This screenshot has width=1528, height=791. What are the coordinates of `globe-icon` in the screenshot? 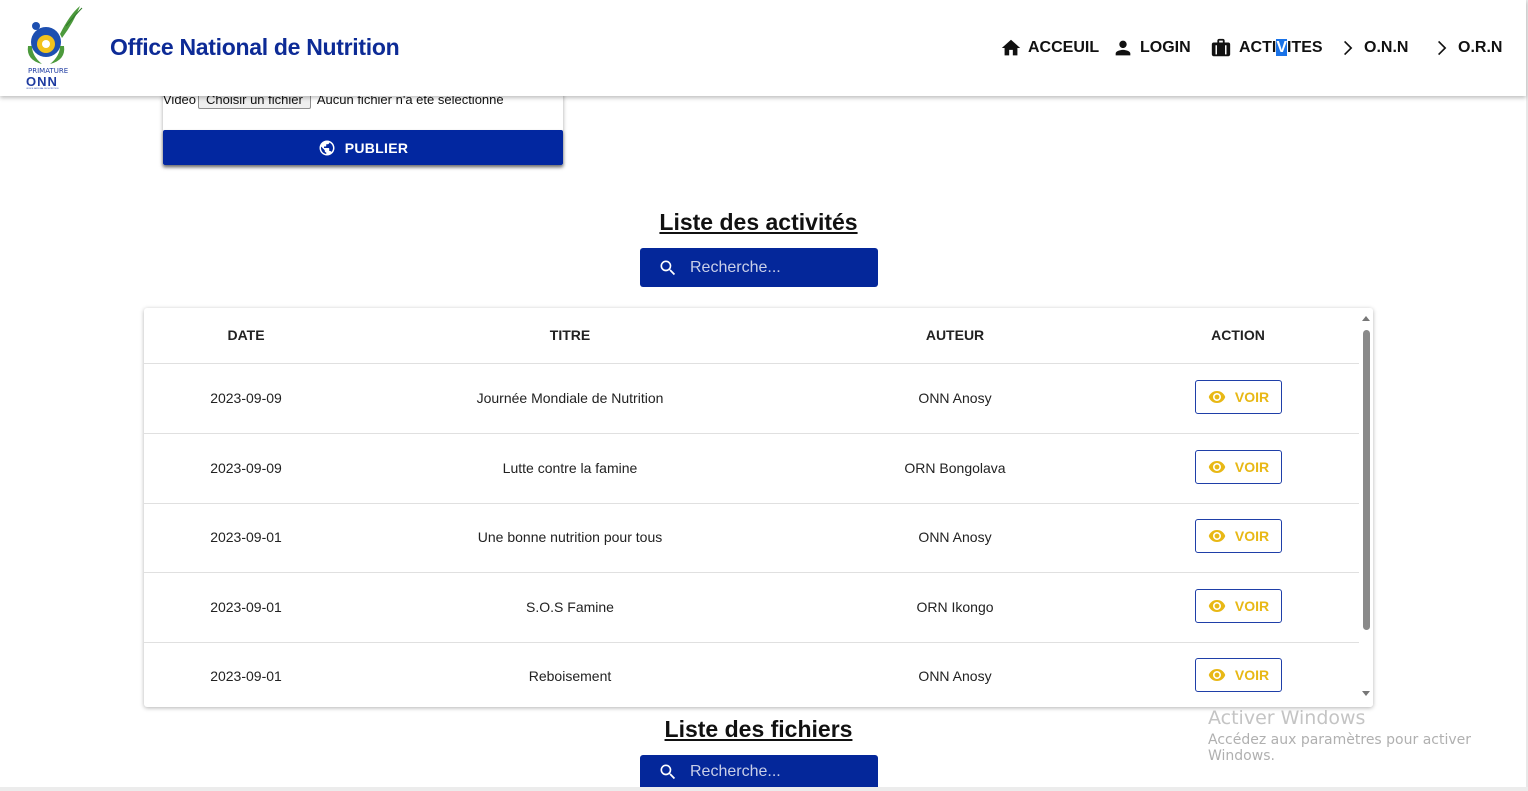 It's located at (327, 147).